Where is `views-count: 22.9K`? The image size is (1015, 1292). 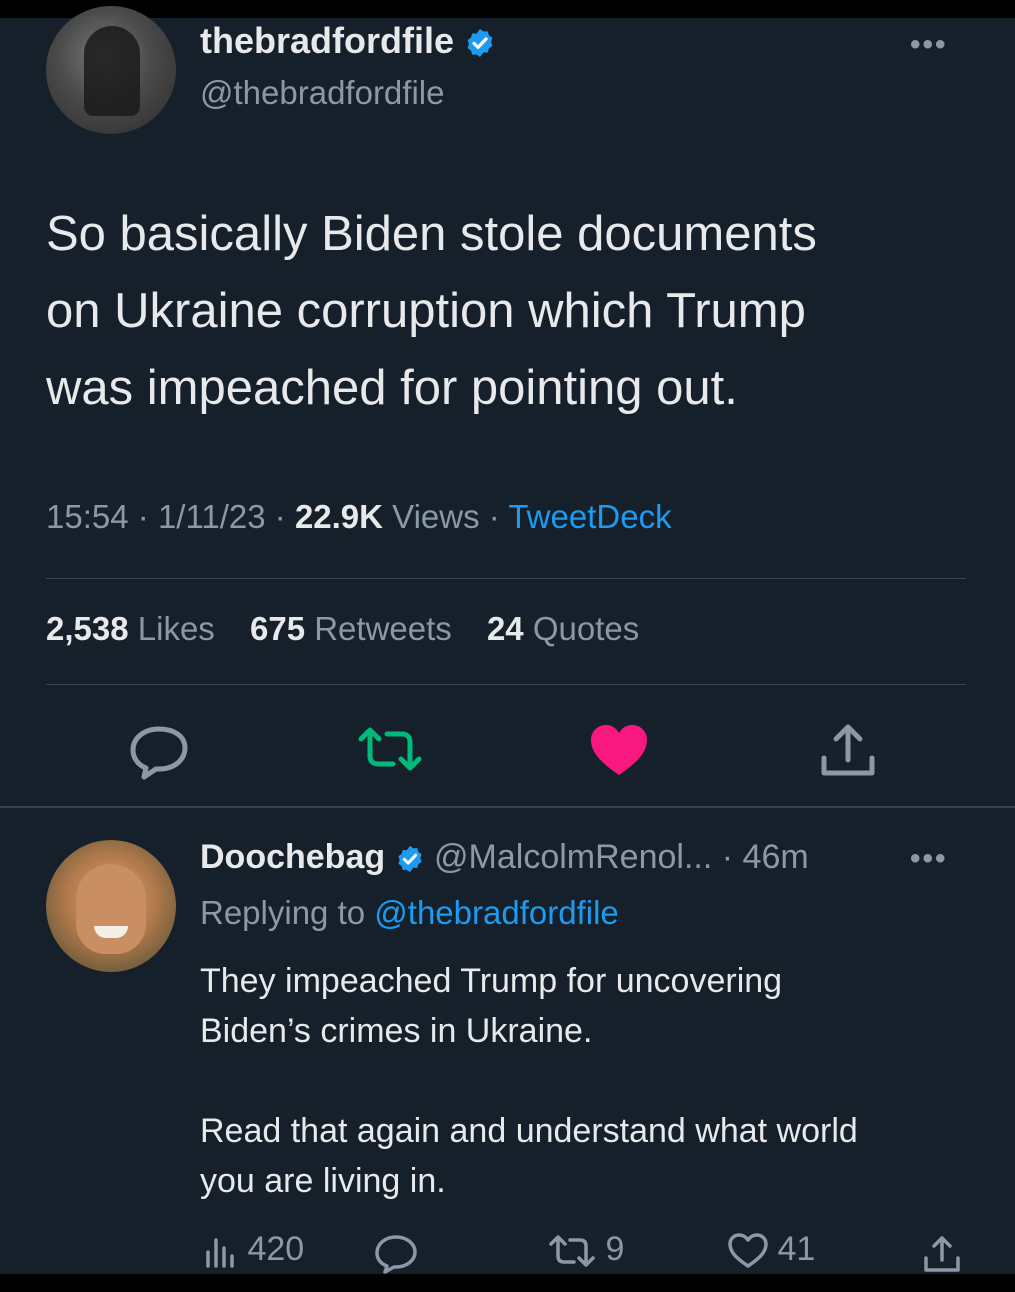
views-count: 22.9K is located at coordinates (338, 516).